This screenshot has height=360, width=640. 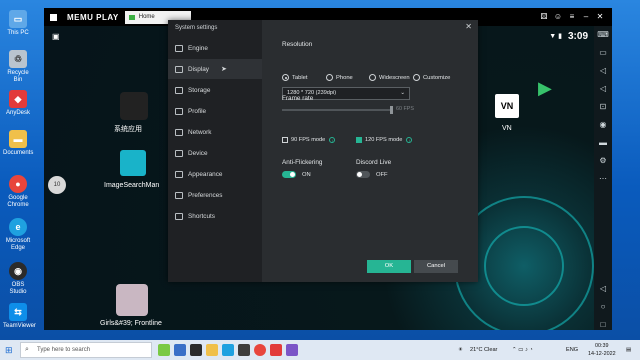 I want to click on cortana-icon, so click(x=164, y=350).